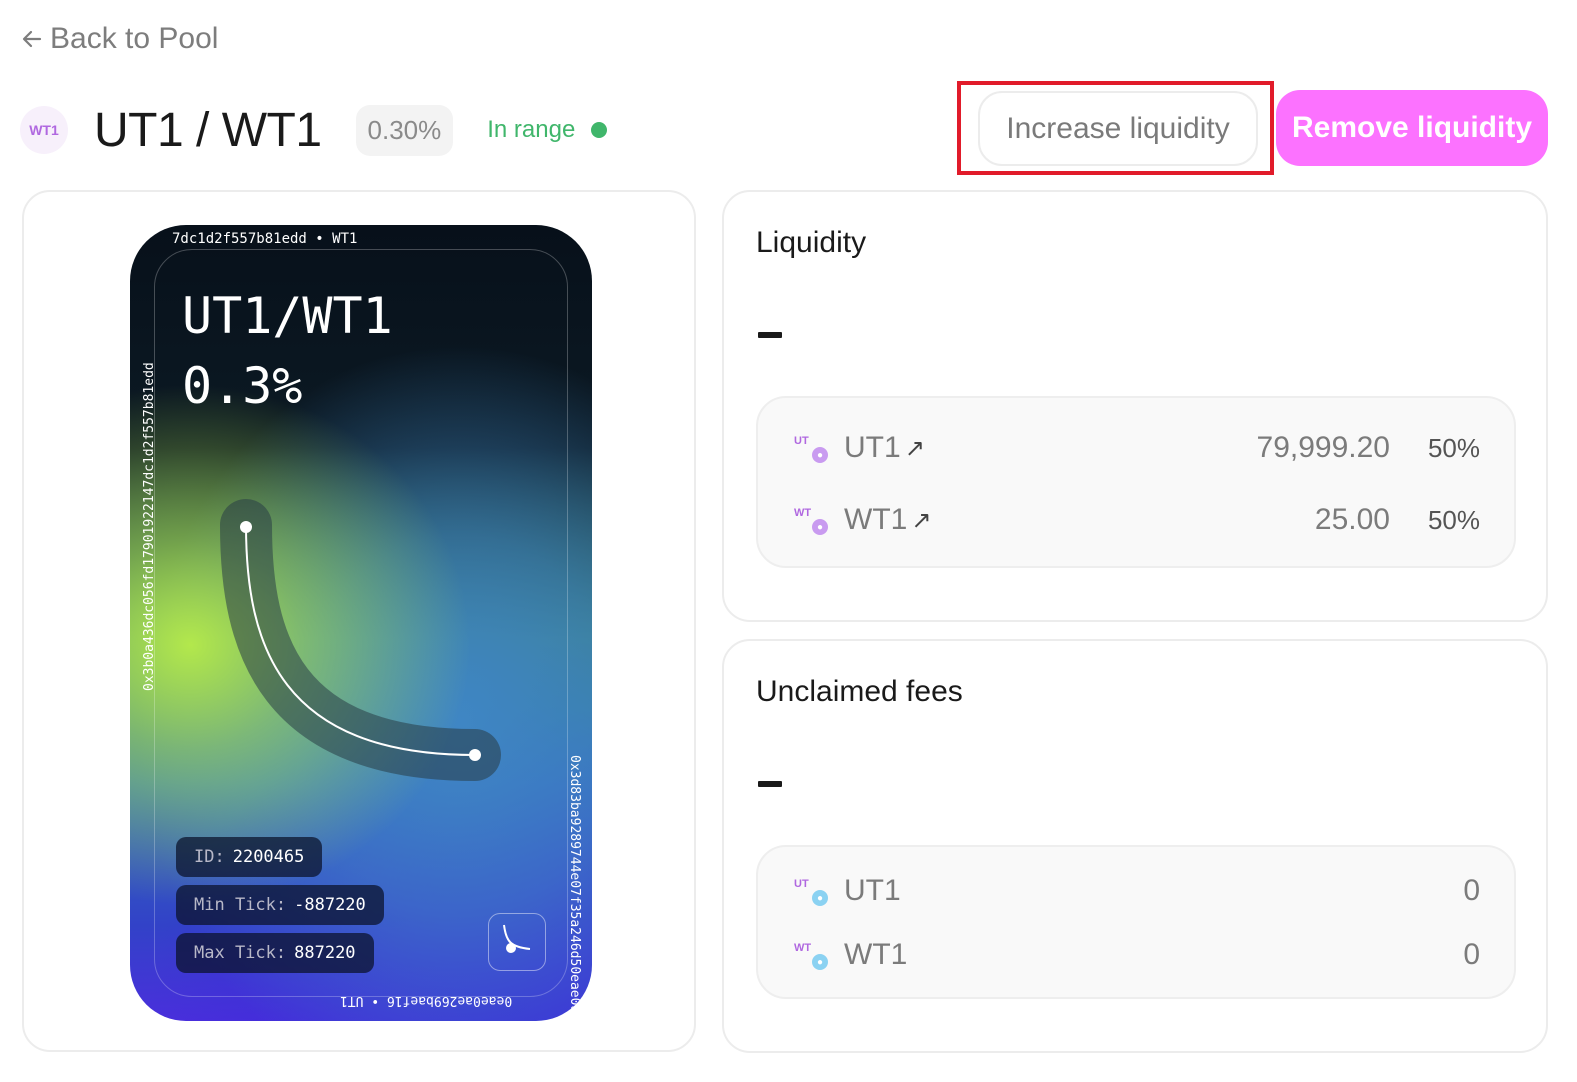  I want to click on nft-max-tick-value: 887220, so click(325, 953).